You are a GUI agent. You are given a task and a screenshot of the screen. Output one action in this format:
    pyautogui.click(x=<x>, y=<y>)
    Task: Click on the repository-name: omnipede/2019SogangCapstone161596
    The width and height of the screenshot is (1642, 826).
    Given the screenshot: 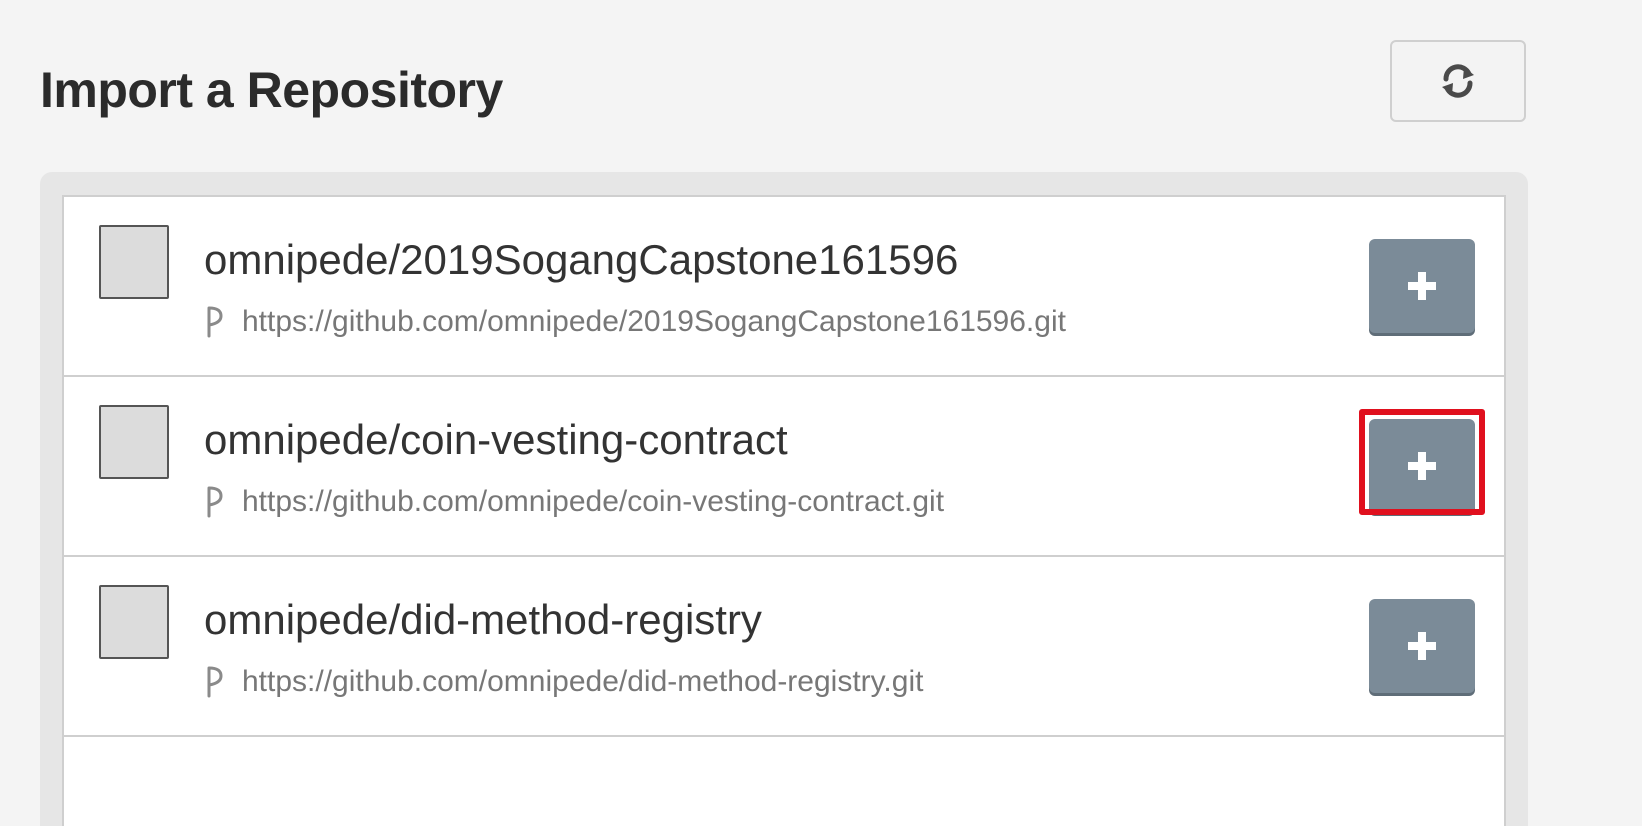 What is the action you would take?
    pyautogui.click(x=581, y=259)
    